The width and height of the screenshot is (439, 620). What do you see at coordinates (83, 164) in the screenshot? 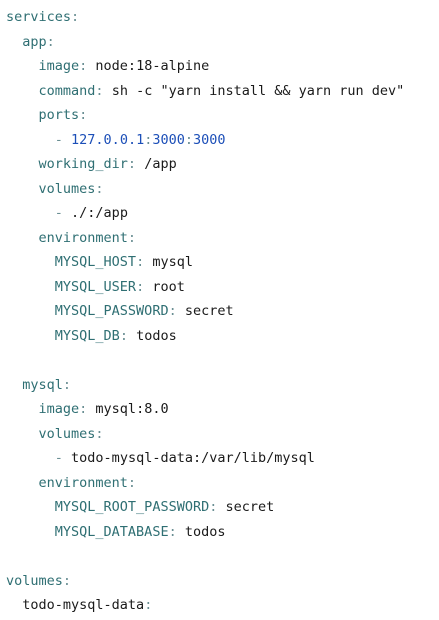
I see `yaml-key: working_dir` at bounding box center [83, 164].